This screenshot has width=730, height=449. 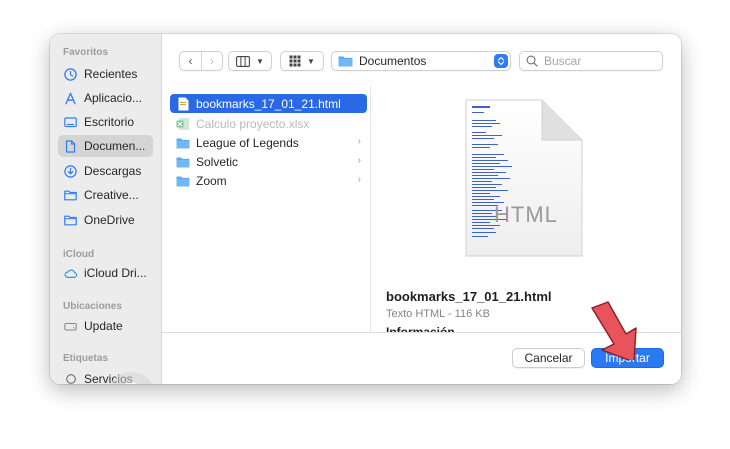 I want to click on doc-type-badge: HTML, so click(x=526, y=214).